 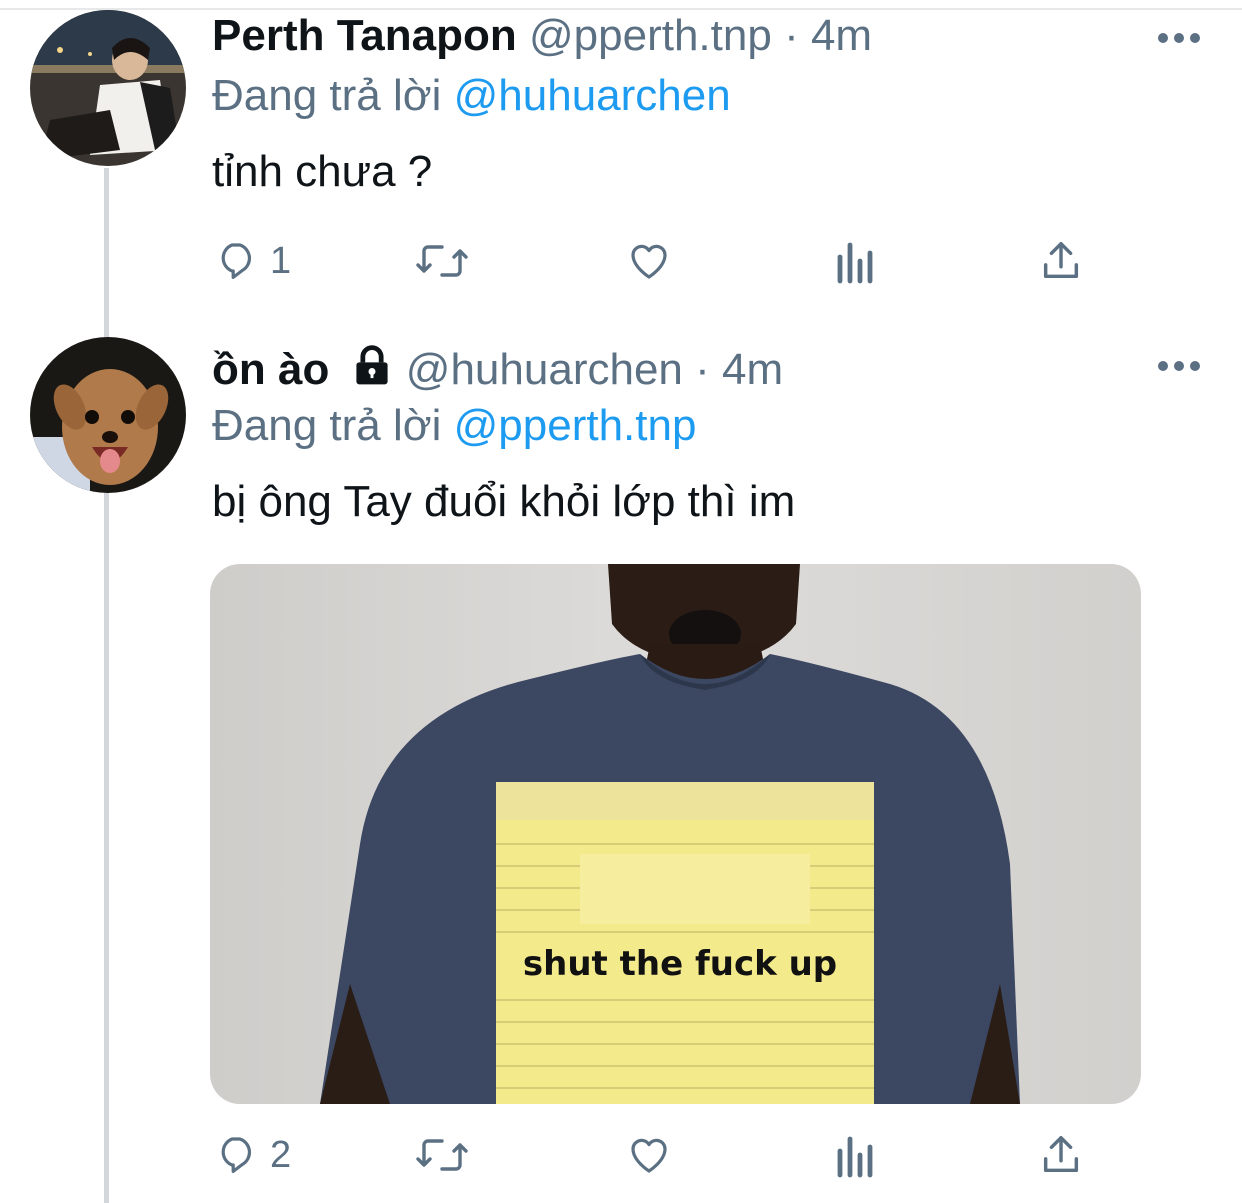 I want to click on media-caption: shut the fuck up, so click(x=680, y=964).